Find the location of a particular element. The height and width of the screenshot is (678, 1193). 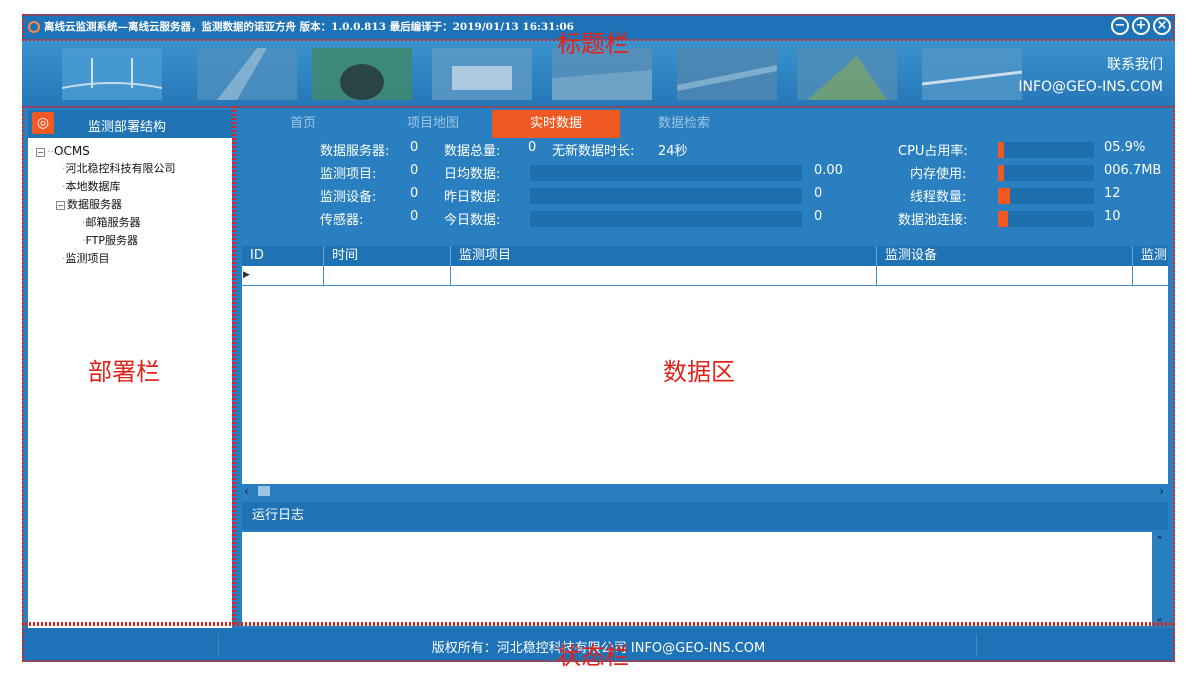

tab-bar: 首页 项目地图 实时数据 数据检索 is located at coordinates (704, 124).